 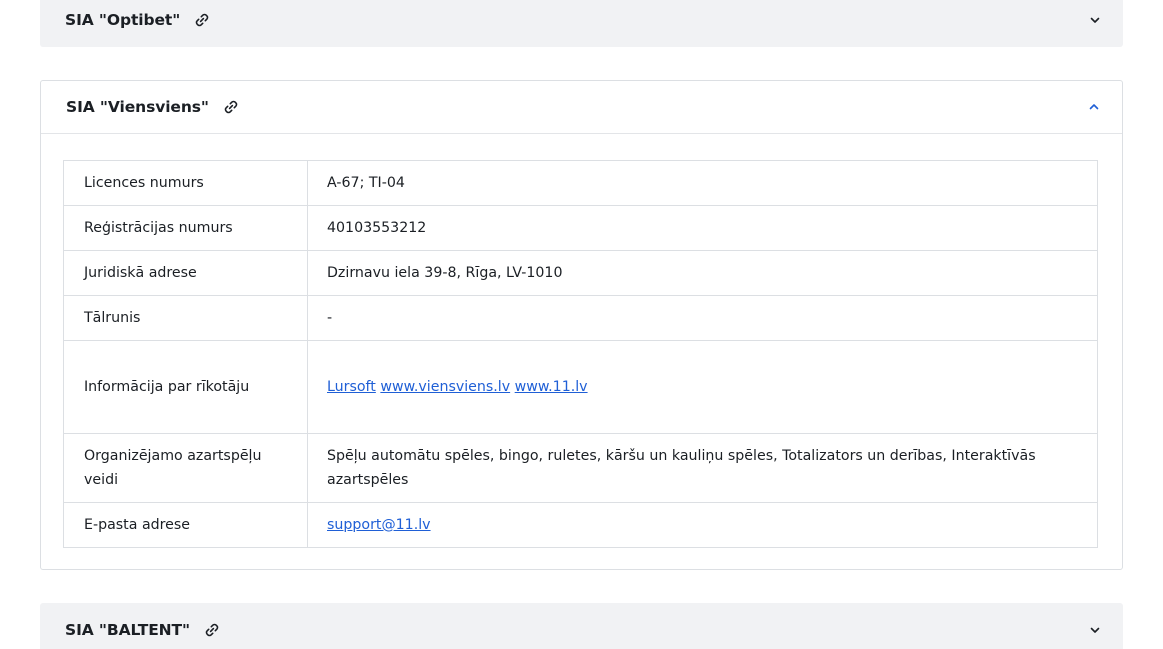 What do you see at coordinates (702, 273) in the screenshot?
I see `row-value: Dzirnavu iela 39-8, Rīga, LV-1010` at bounding box center [702, 273].